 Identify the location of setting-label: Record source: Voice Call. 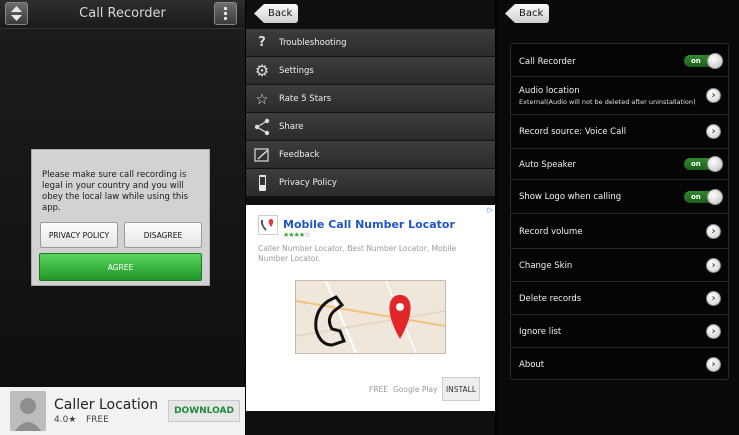
(573, 132).